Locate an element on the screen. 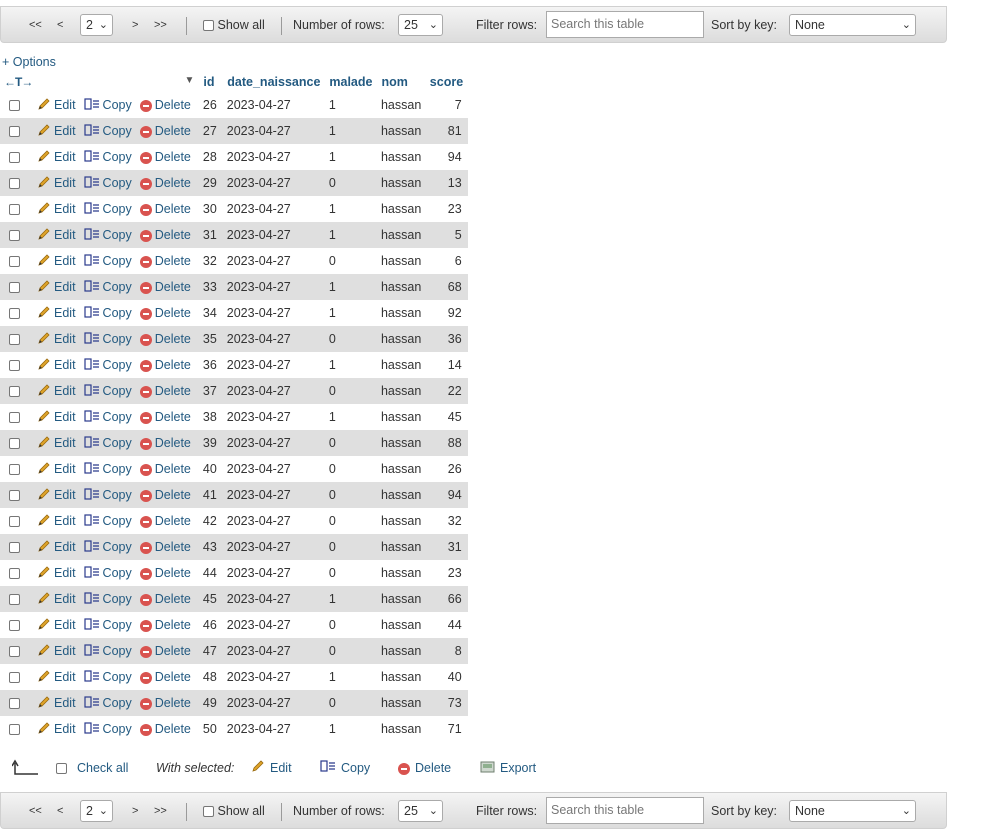  check-all-checkbox is located at coordinates (61, 768).